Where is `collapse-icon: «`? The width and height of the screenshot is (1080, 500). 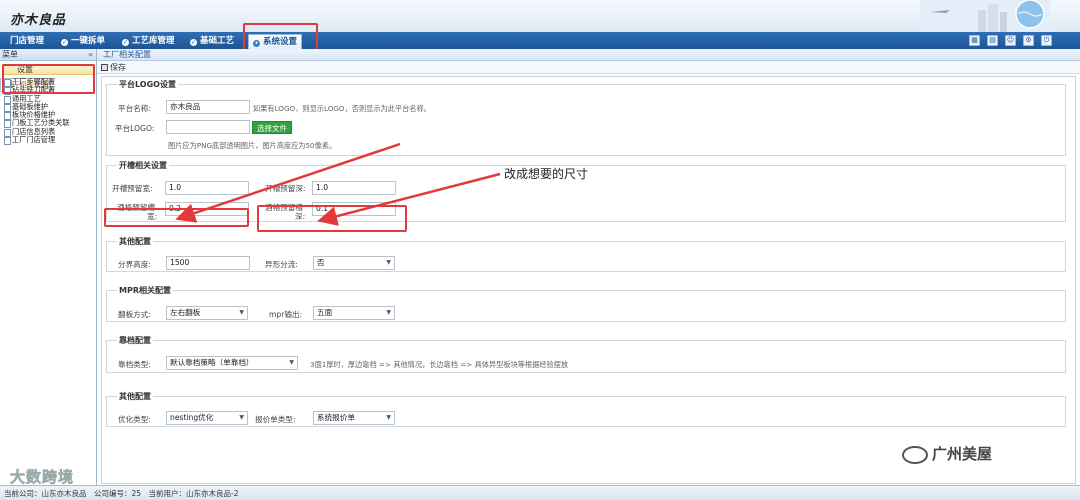
collapse-icon: « is located at coordinates (90, 55).